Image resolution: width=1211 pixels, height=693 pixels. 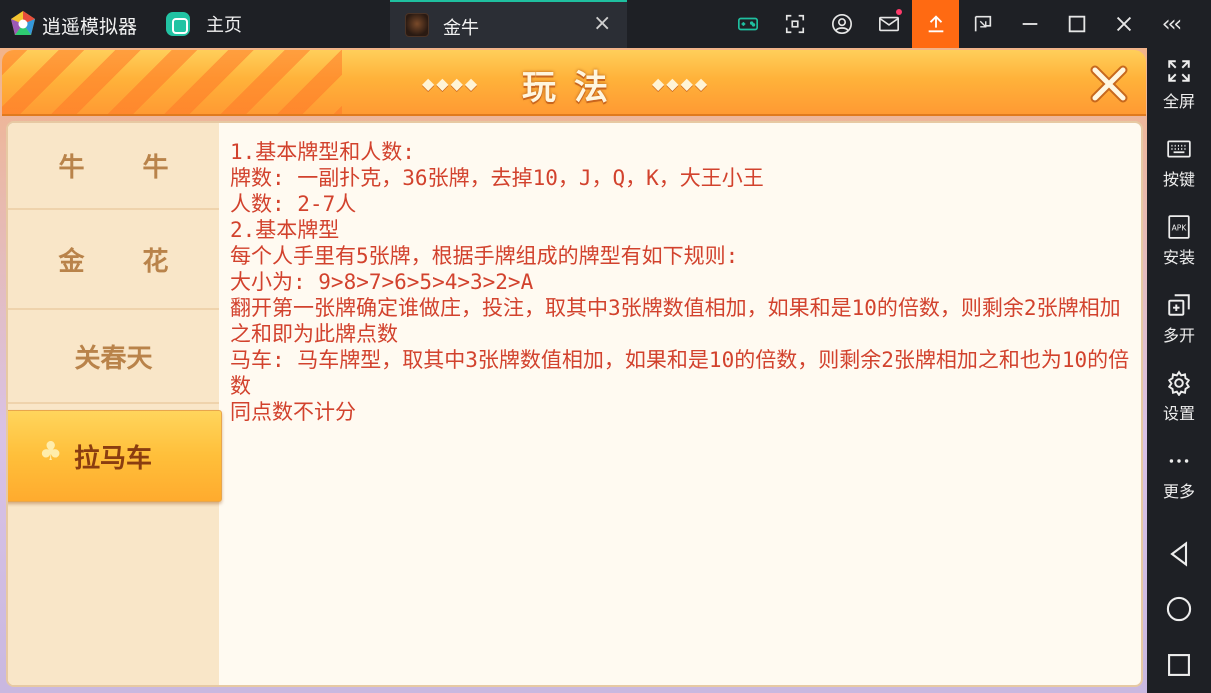 What do you see at coordinates (417, 25) in the screenshot?
I see `game-thumbnail-icon` at bounding box center [417, 25].